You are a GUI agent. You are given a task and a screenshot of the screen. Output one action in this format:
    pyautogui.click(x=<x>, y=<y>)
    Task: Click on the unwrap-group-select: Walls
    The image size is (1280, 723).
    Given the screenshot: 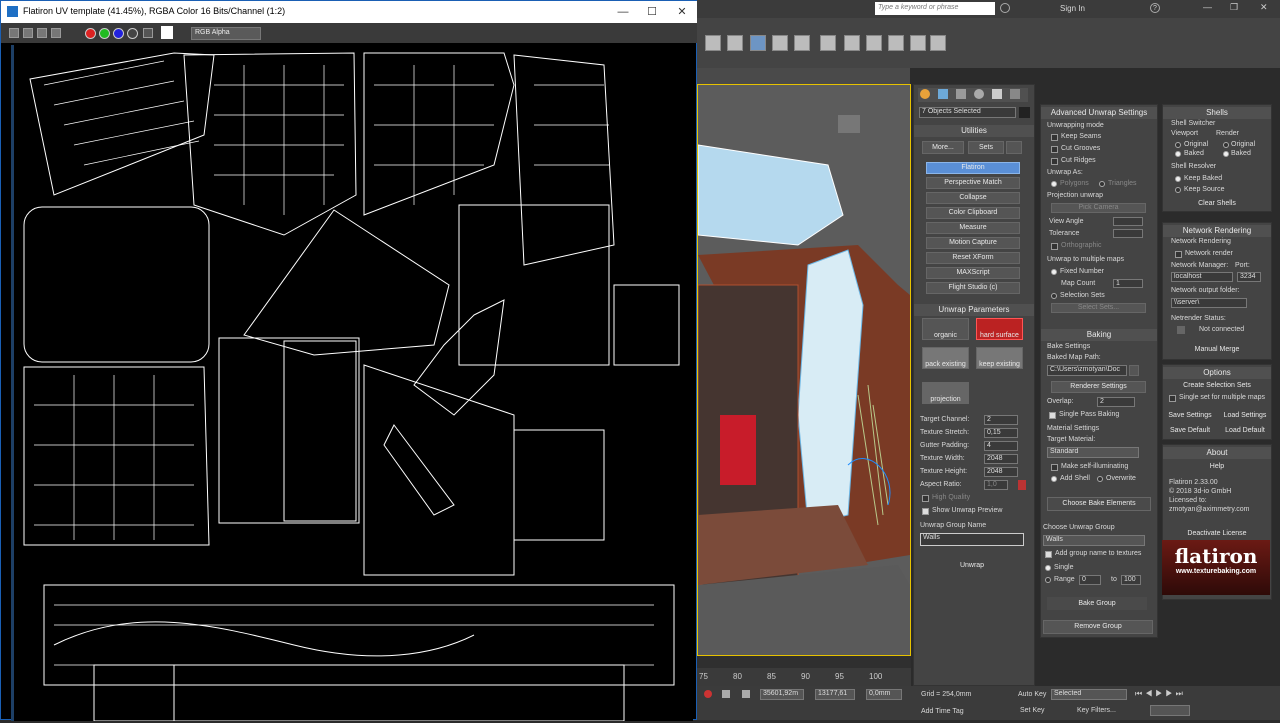 What is the action you would take?
    pyautogui.click(x=1094, y=540)
    